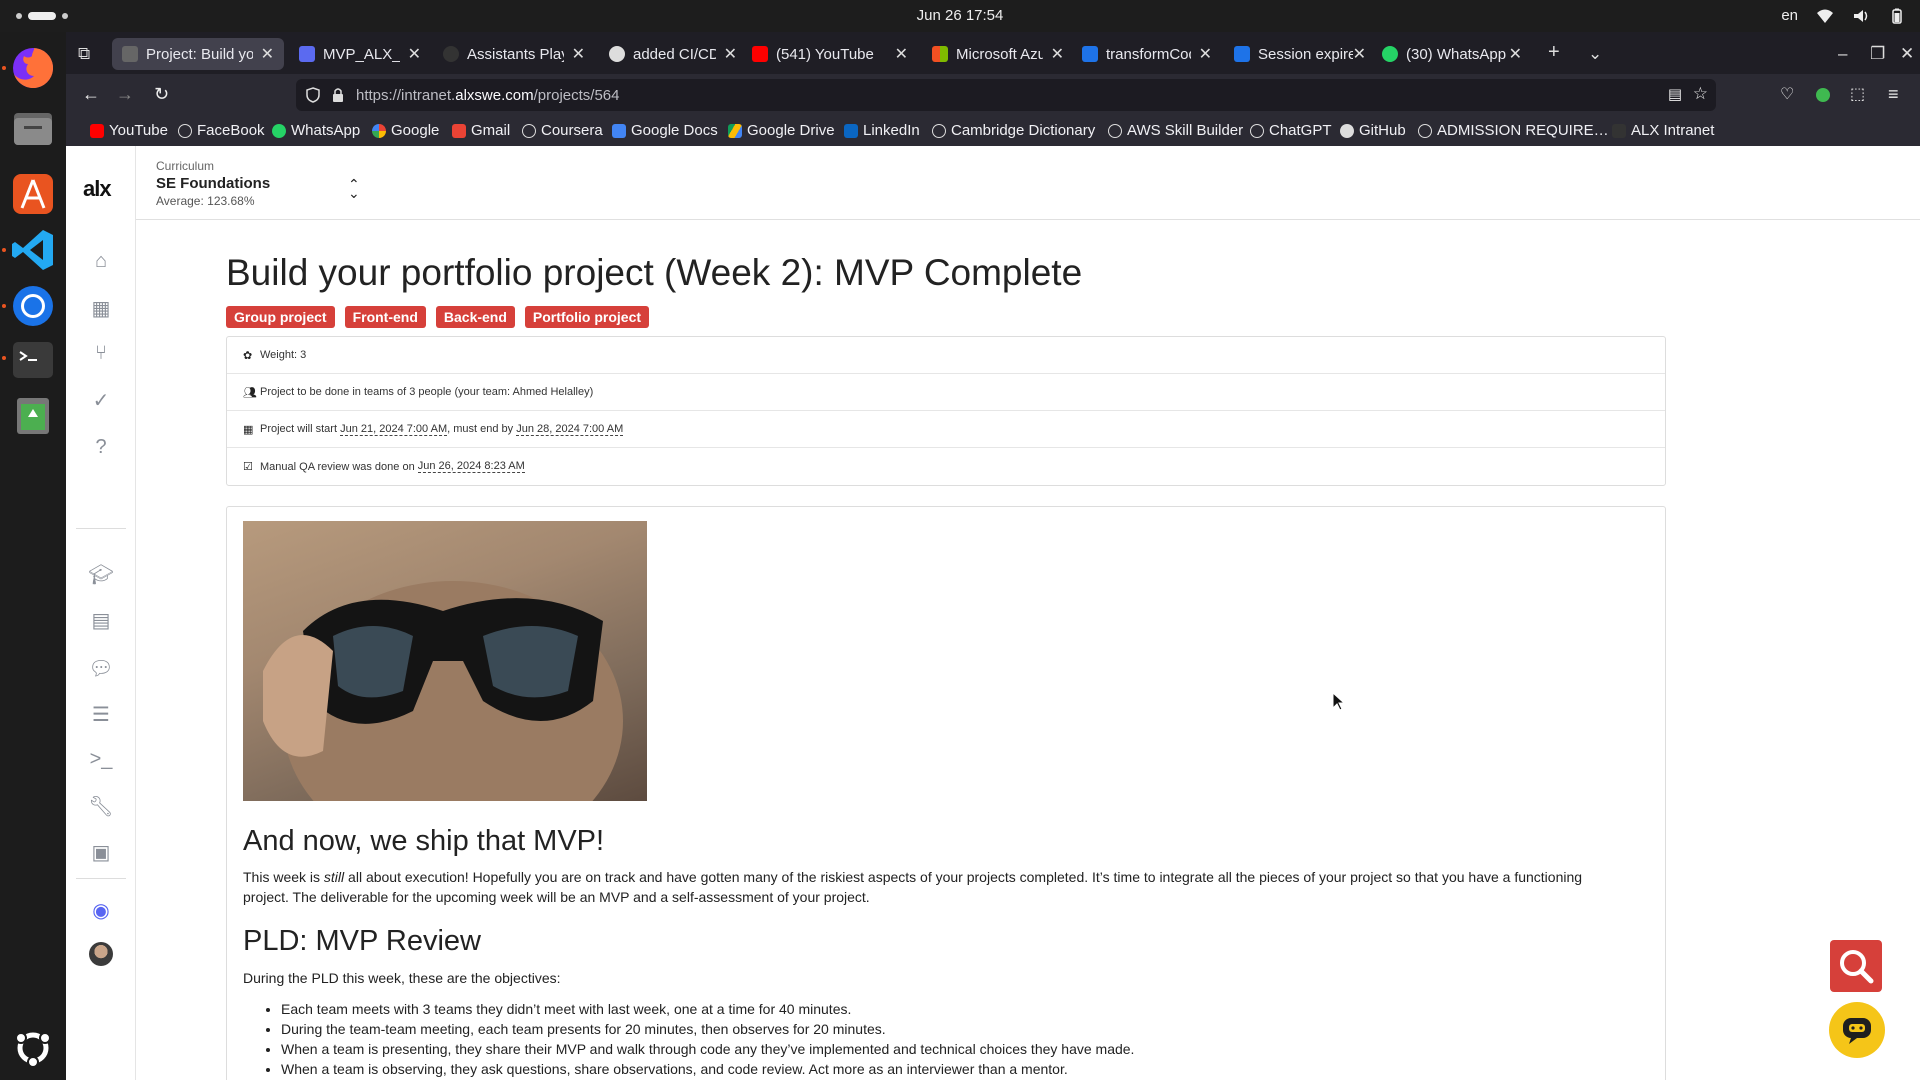 The width and height of the screenshot is (1920, 1080). Describe the element at coordinates (101, 574) in the screenshot. I see `graduation-cap-icon: 🎓︎` at that location.